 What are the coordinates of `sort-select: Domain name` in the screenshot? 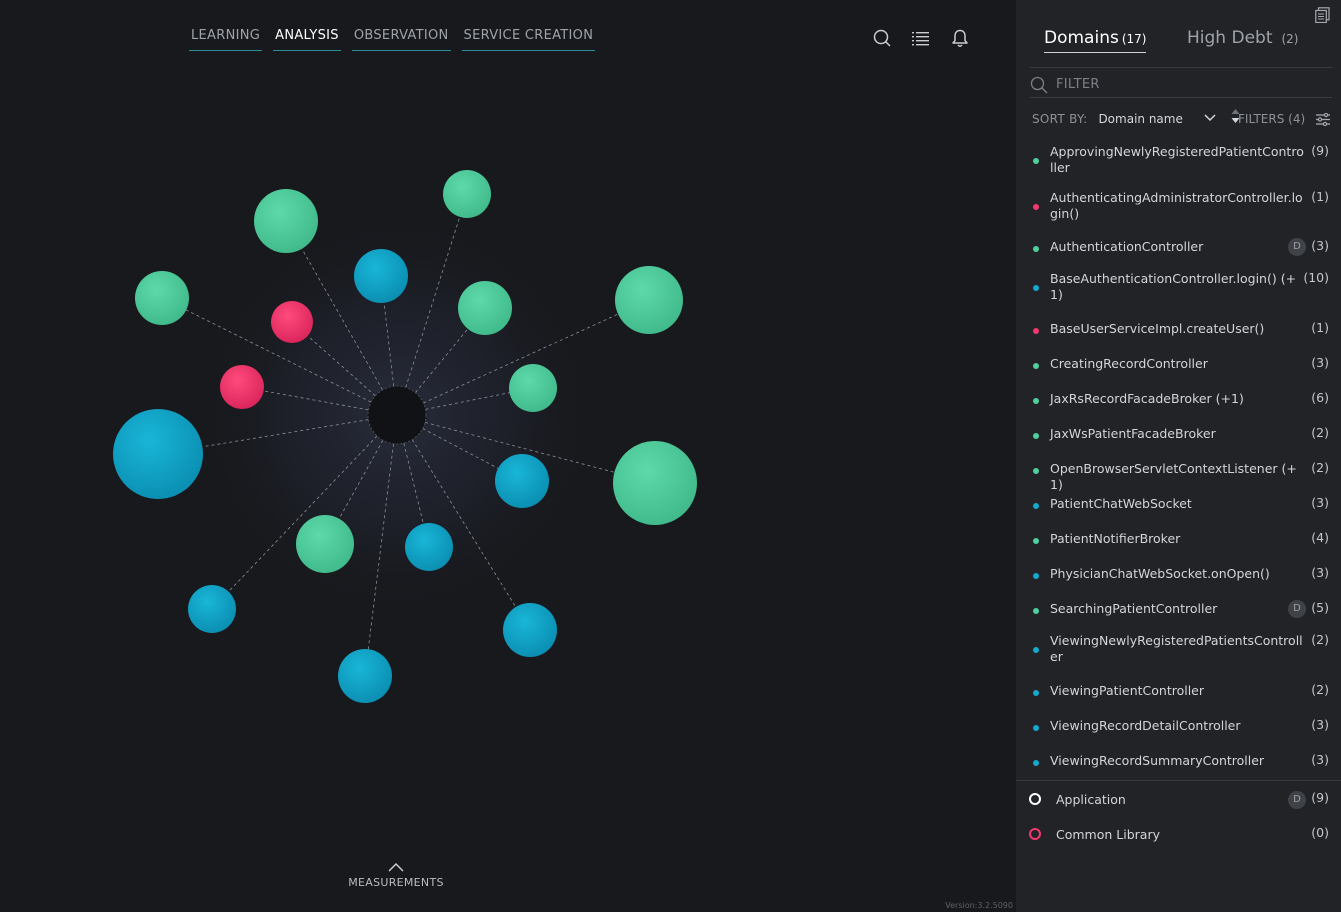 It's located at (1140, 119).